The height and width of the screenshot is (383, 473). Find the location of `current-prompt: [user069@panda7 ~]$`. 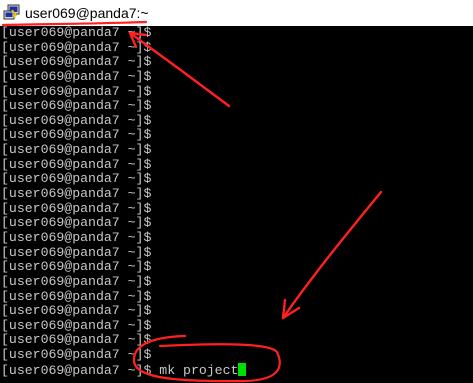

current-prompt: [user069@panda7 ~]$ is located at coordinates (76, 370).